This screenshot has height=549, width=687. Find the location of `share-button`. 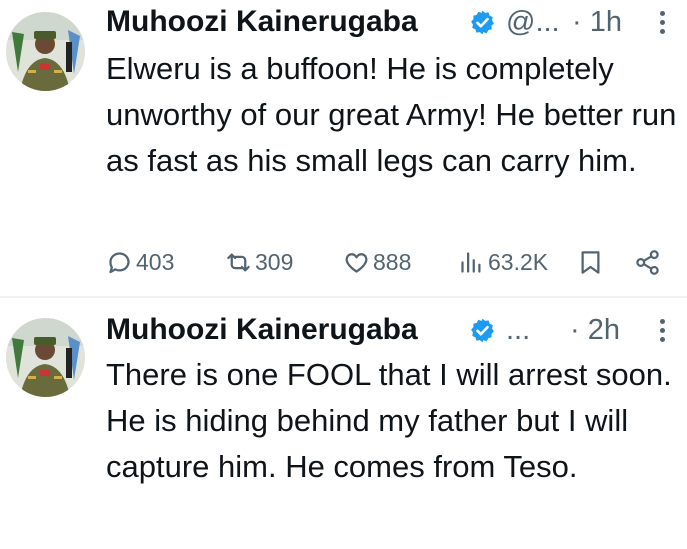

share-button is located at coordinates (647, 262).